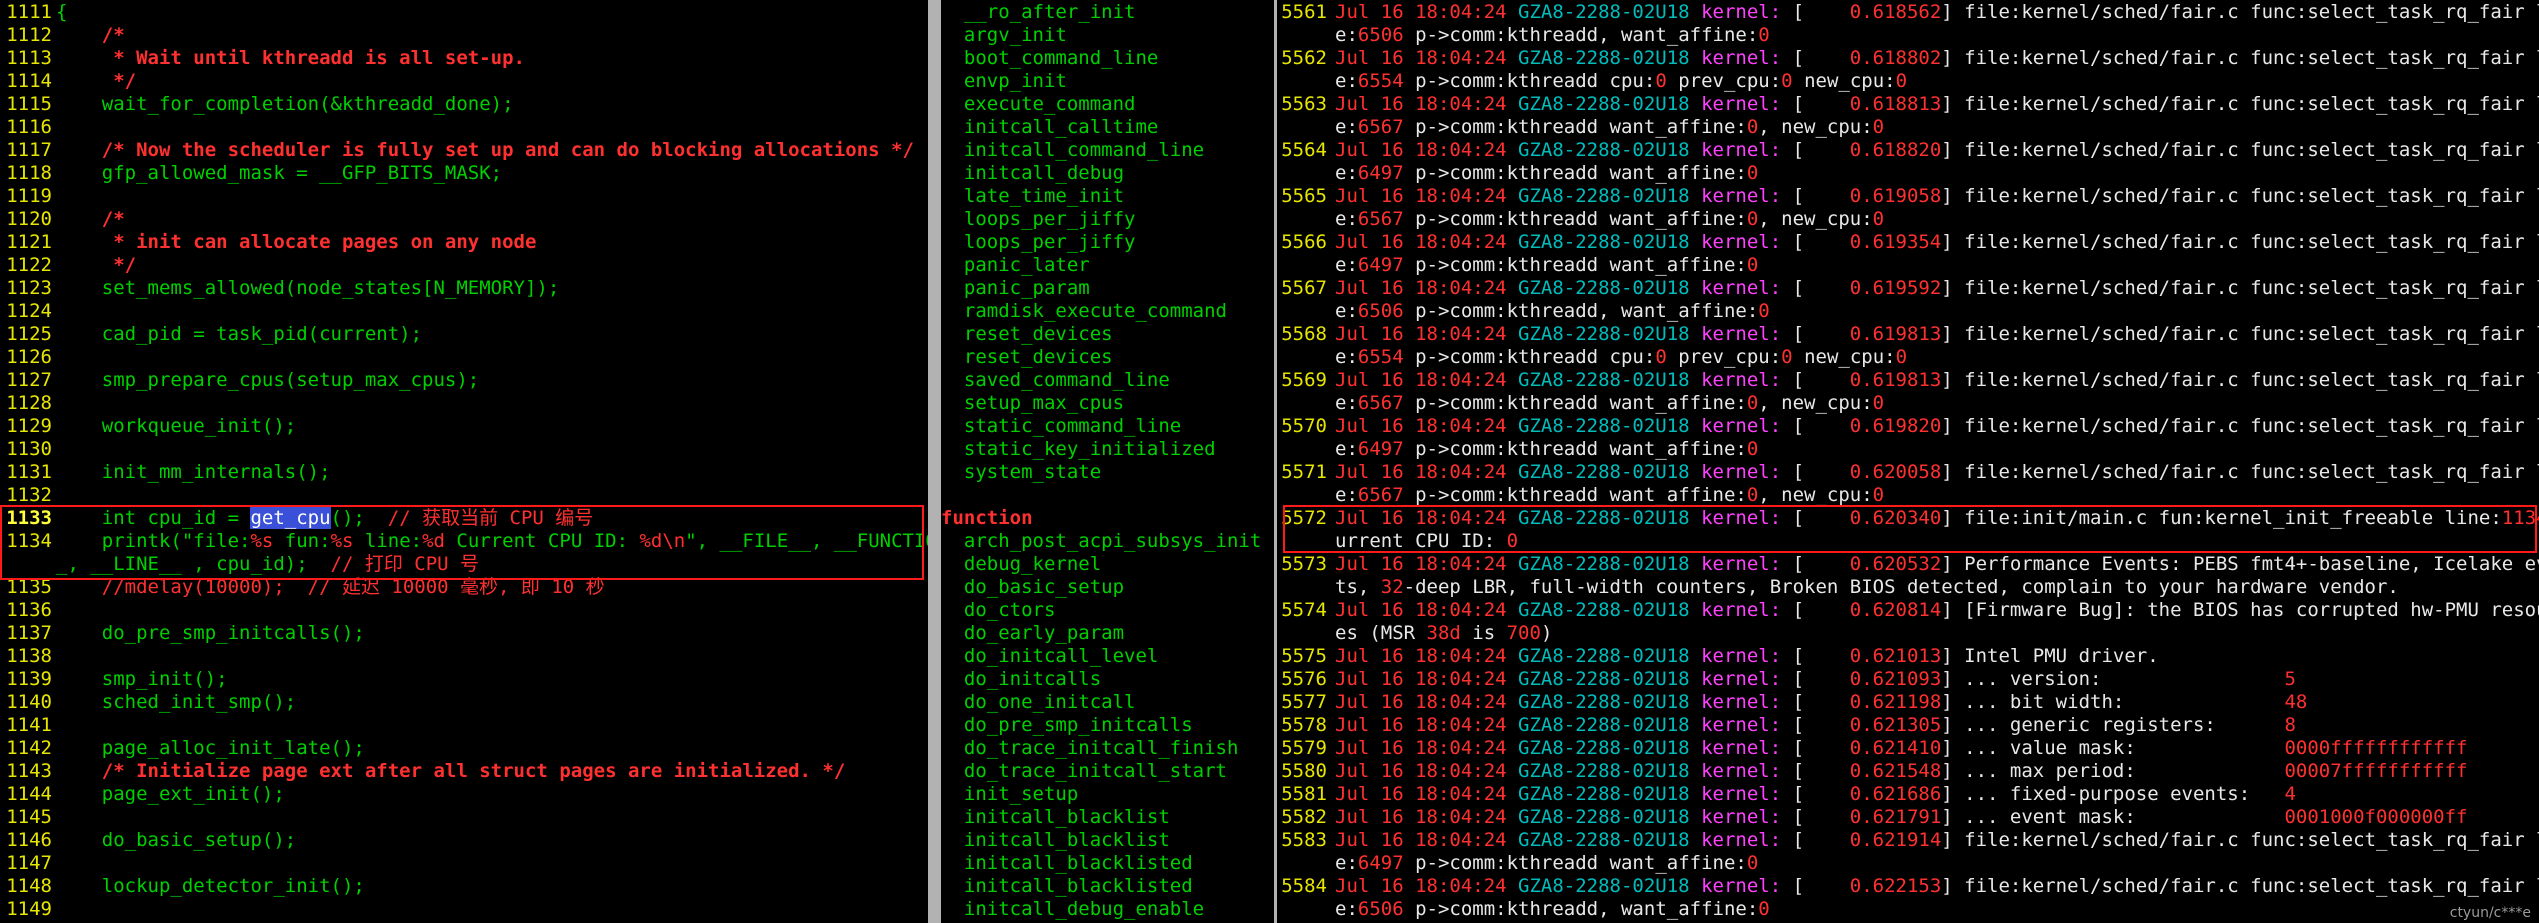 This screenshot has height=923, width=2539. Describe the element at coordinates (28, 127) in the screenshot. I see `code-line: 1116` at that location.